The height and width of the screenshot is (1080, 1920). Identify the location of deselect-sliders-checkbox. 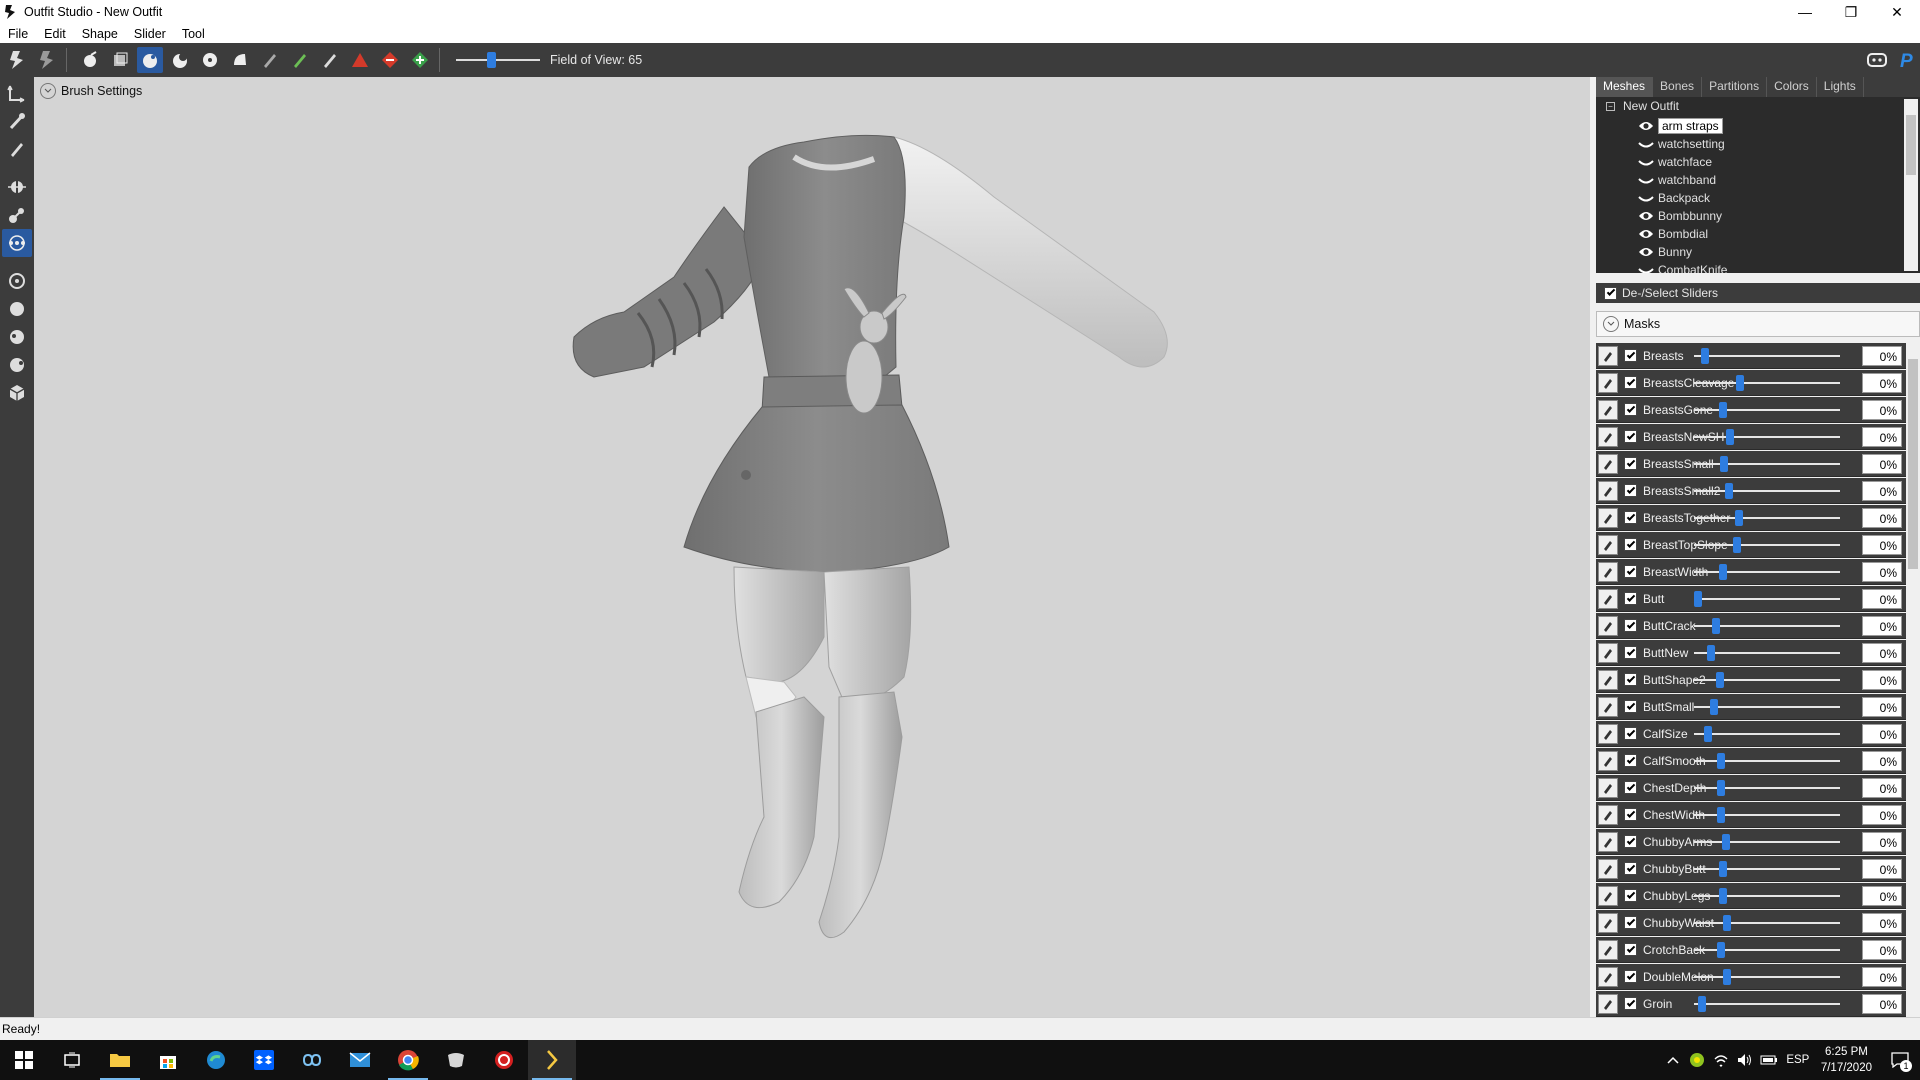
(1610, 293).